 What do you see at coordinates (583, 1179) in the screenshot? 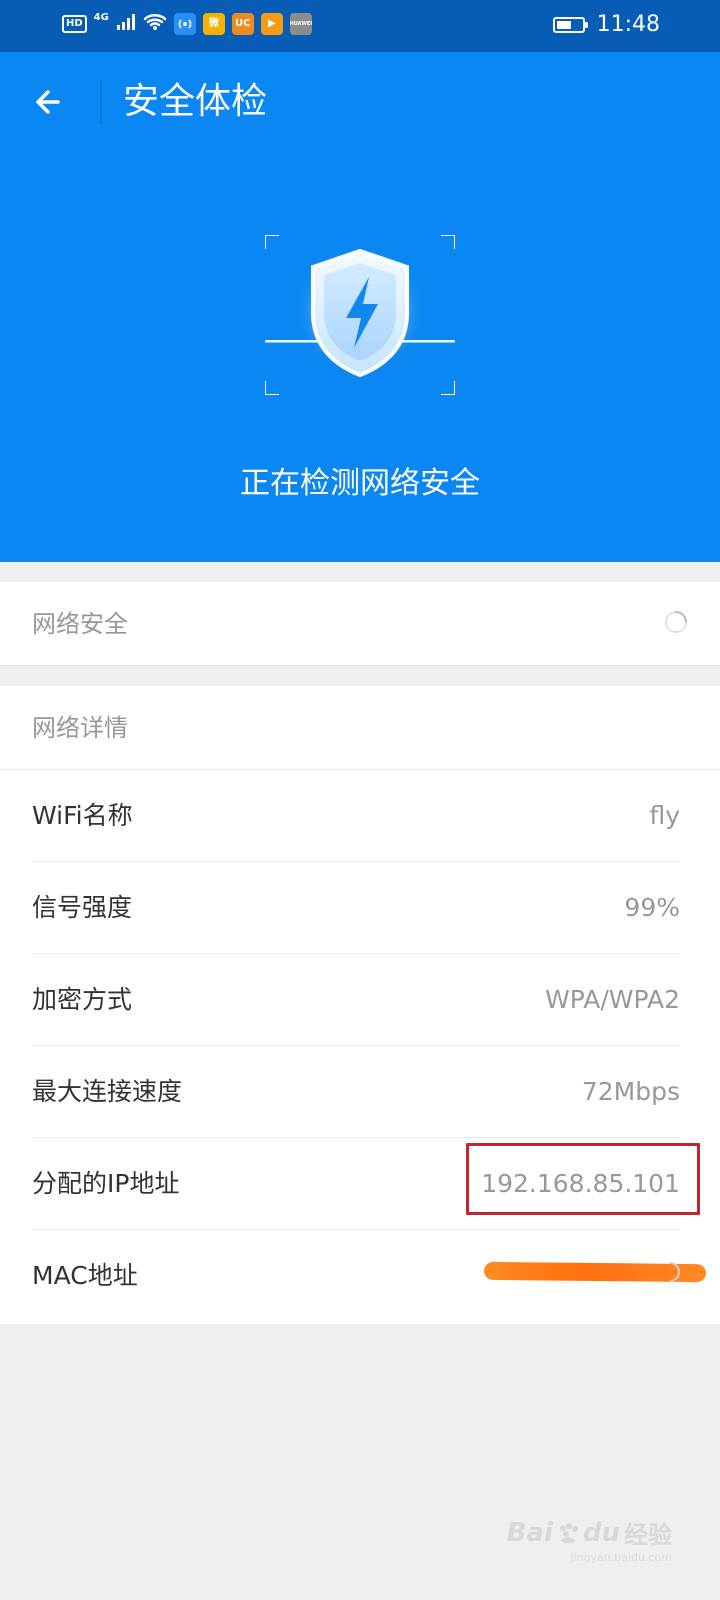
I see `ip-address-highlight-box` at bounding box center [583, 1179].